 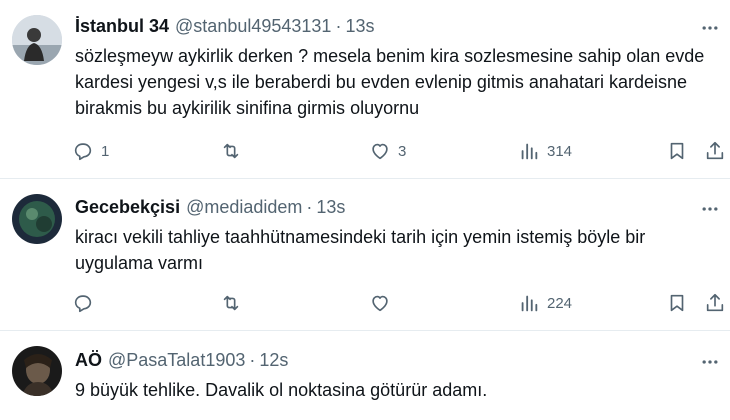 I want to click on action-bar: 1 3 314, so click(x=399, y=151).